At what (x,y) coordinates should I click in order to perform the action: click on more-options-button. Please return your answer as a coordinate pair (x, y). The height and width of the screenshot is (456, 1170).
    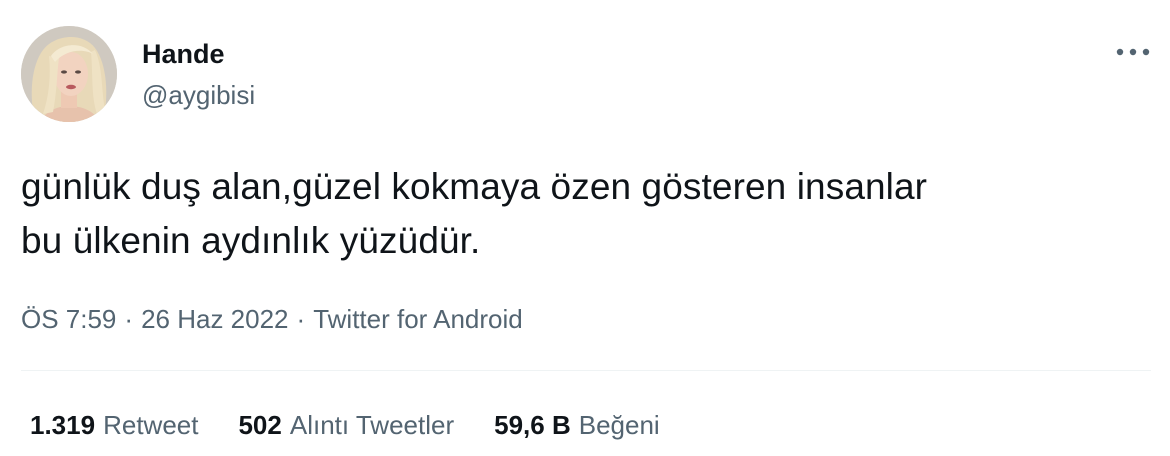
    Looking at the image, I should click on (1133, 52).